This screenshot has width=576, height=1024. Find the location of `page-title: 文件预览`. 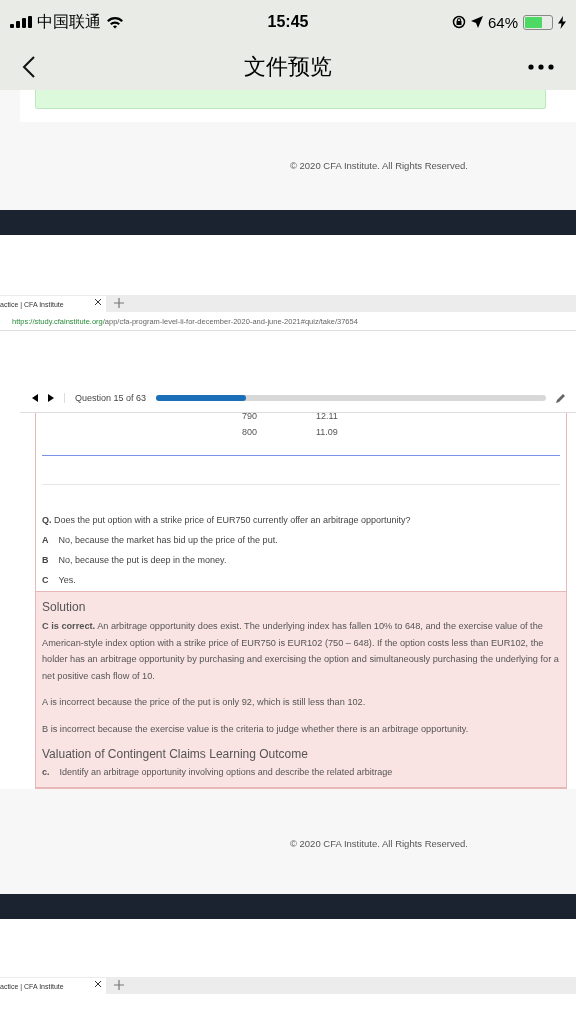

page-title: 文件预览 is located at coordinates (288, 67).